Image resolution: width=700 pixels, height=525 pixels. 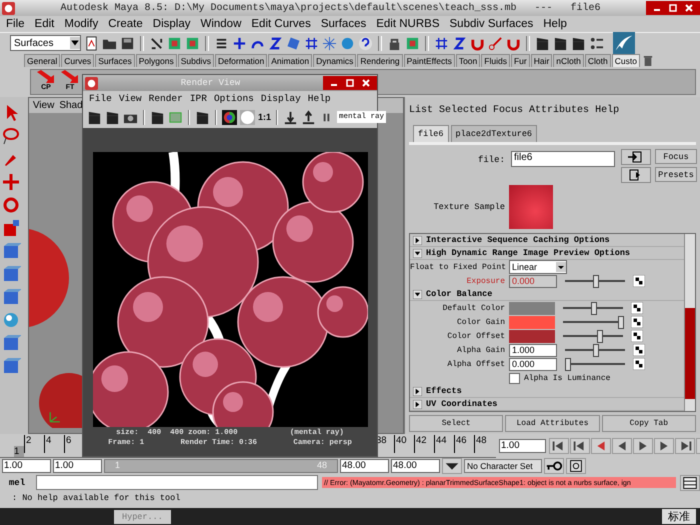 I want to click on script-editor-icon, so click(x=690, y=482).